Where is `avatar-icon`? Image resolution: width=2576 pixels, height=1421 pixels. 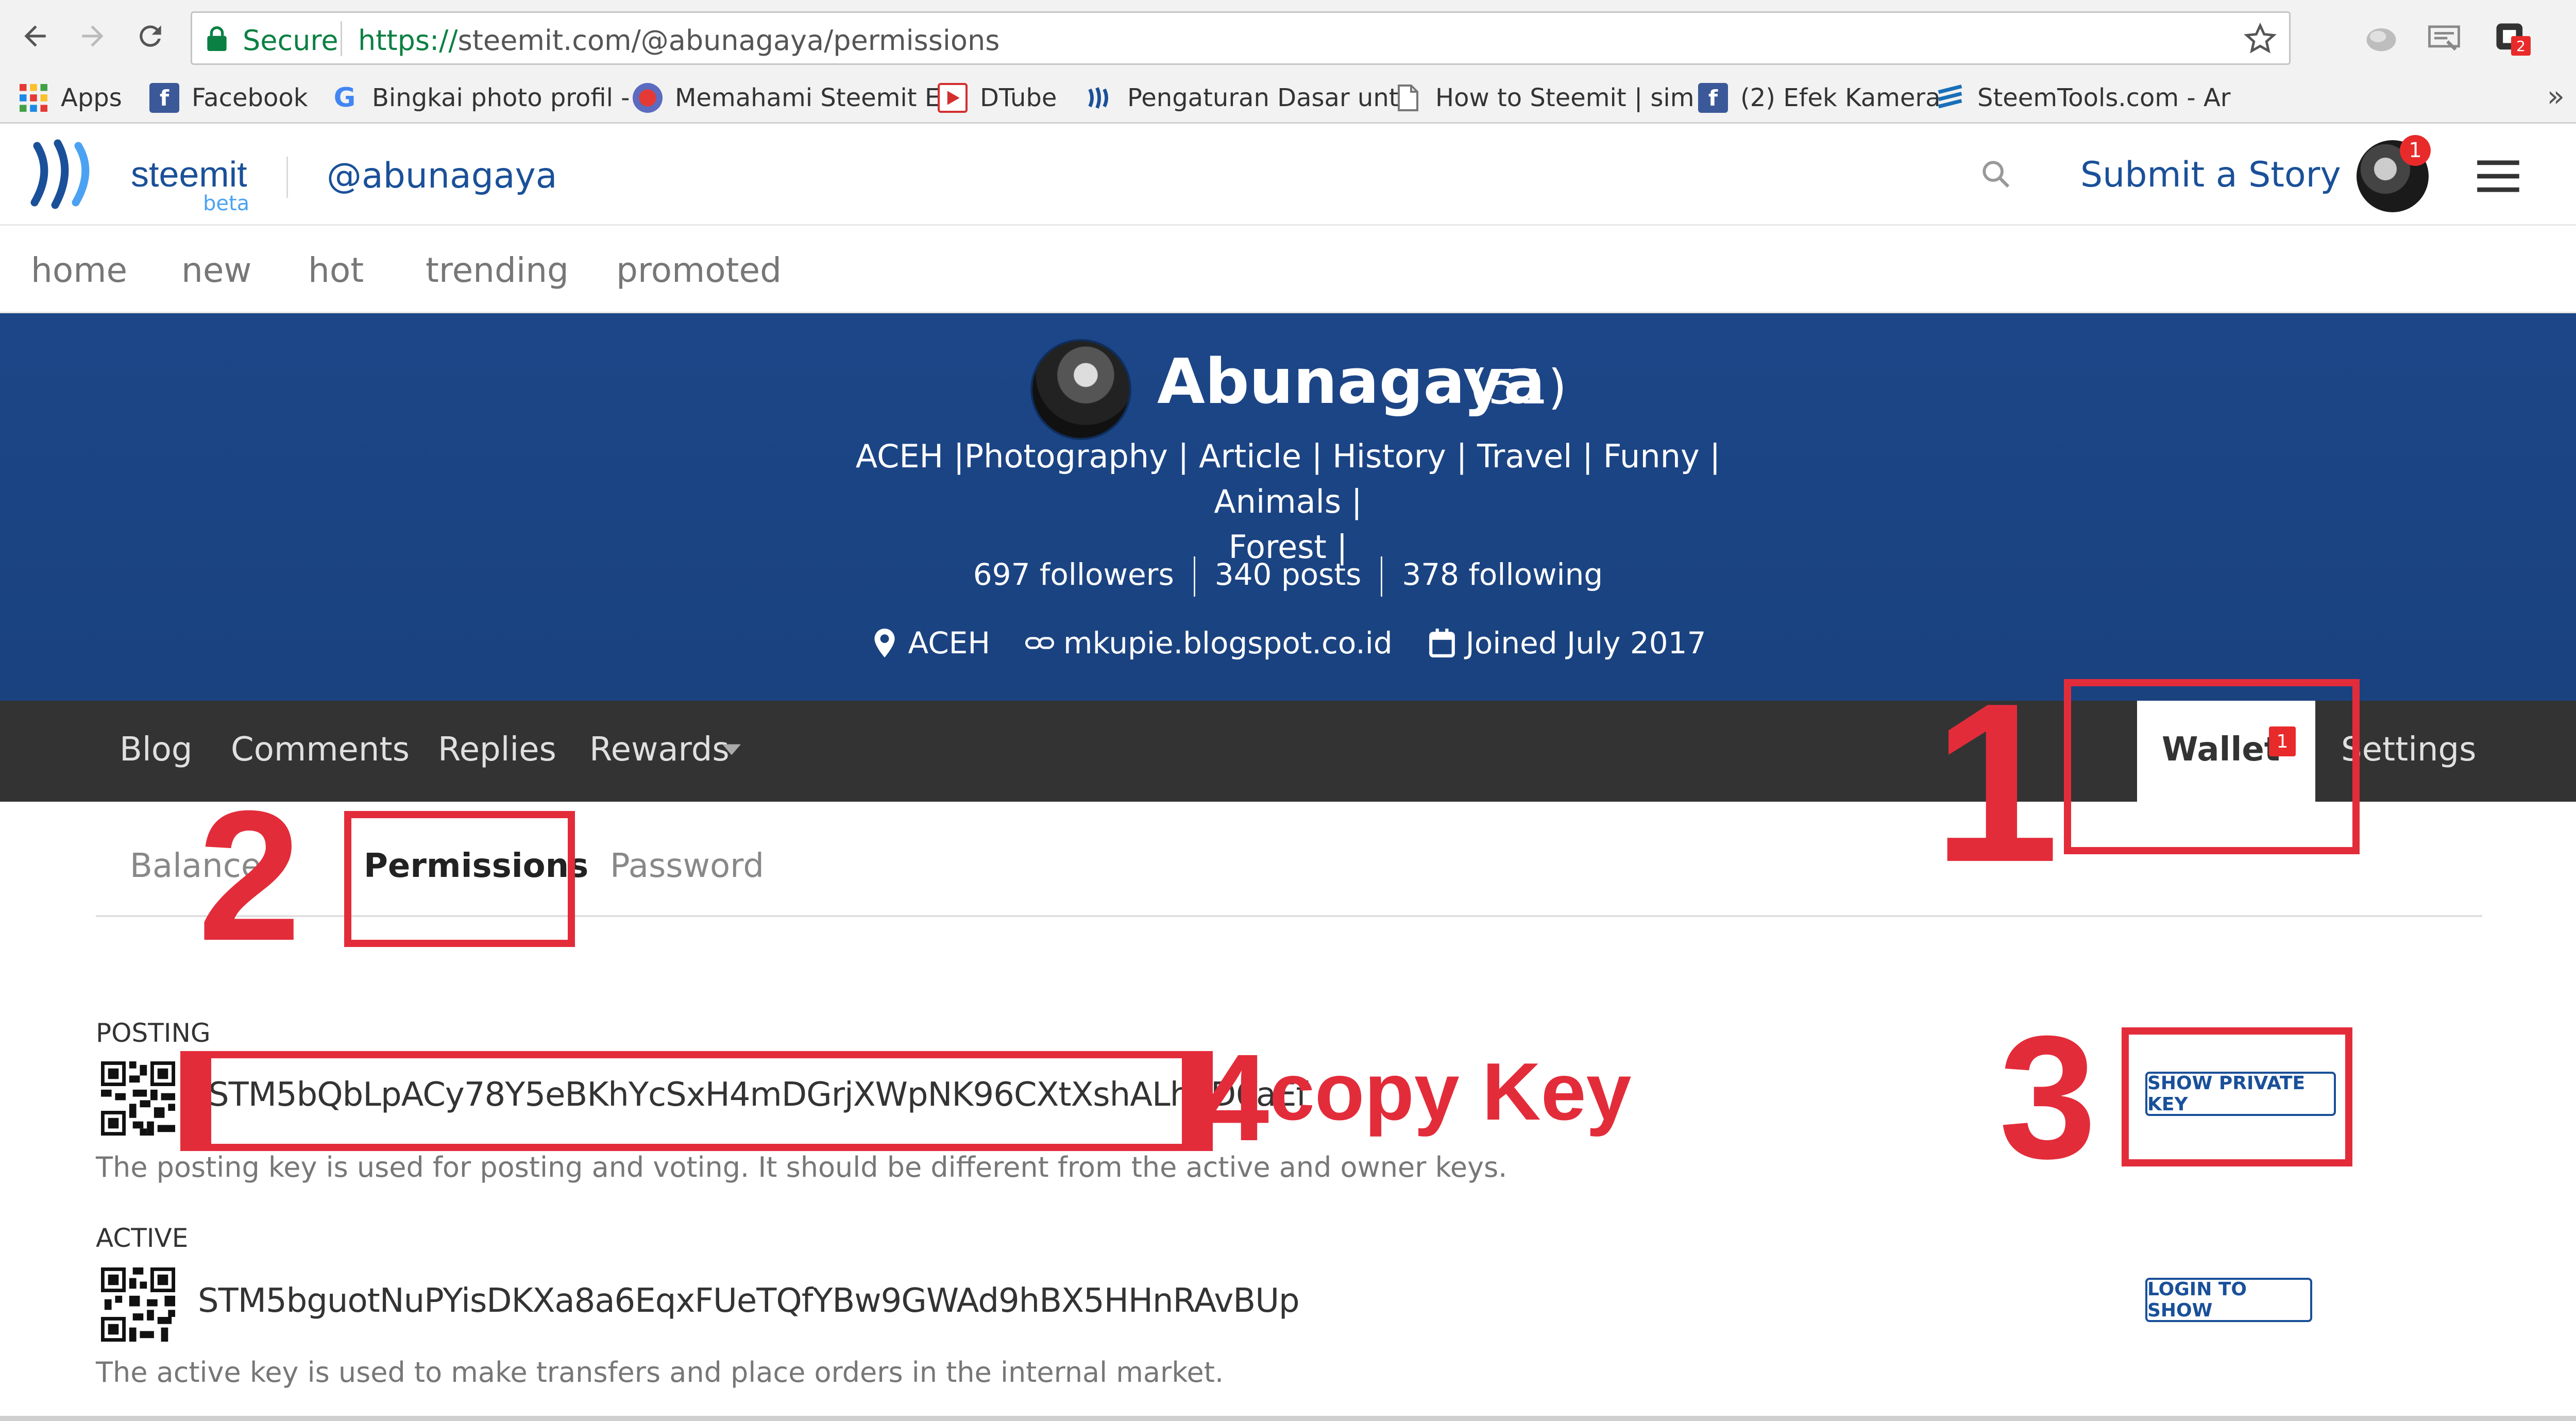 avatar-icon is located at coordinates (648, 98).